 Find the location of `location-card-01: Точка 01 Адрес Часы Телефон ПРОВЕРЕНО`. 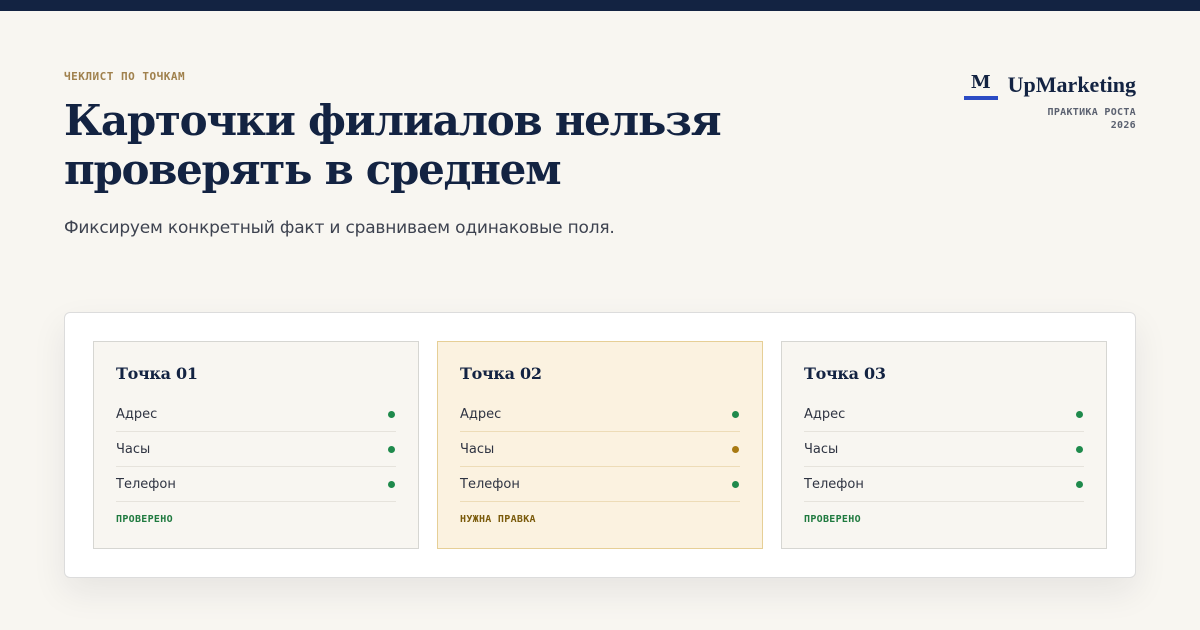

location-card-01: Точка 01 Адрес Часы Телефон ПРОВЕРЕНО is located at coordinates (256, 445).